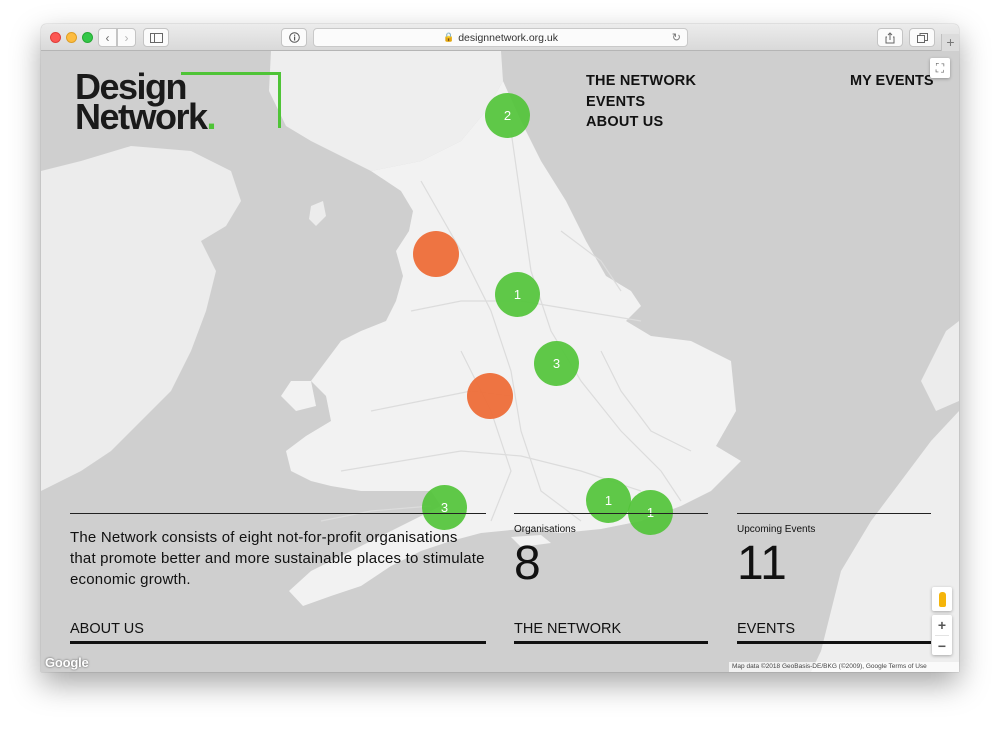  What do you see at coordinates (676, 37) in the screenshot?
I see `reload-icon: ↻` at bounding box center [676, 37].